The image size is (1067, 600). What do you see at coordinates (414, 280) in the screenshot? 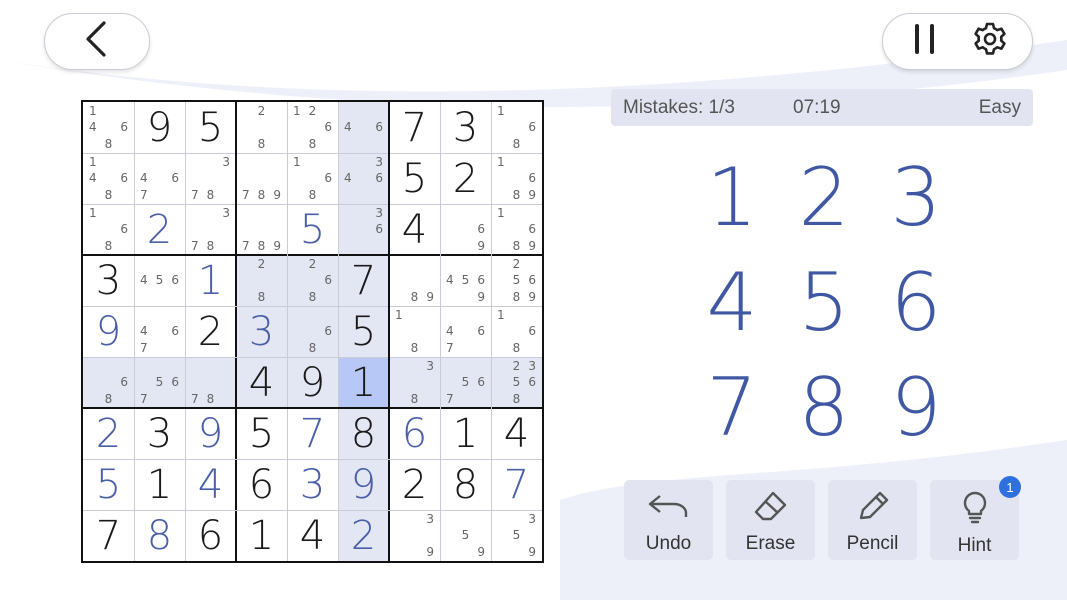
I see `sudoku-cell: 89` at bounding box center [414, 280].